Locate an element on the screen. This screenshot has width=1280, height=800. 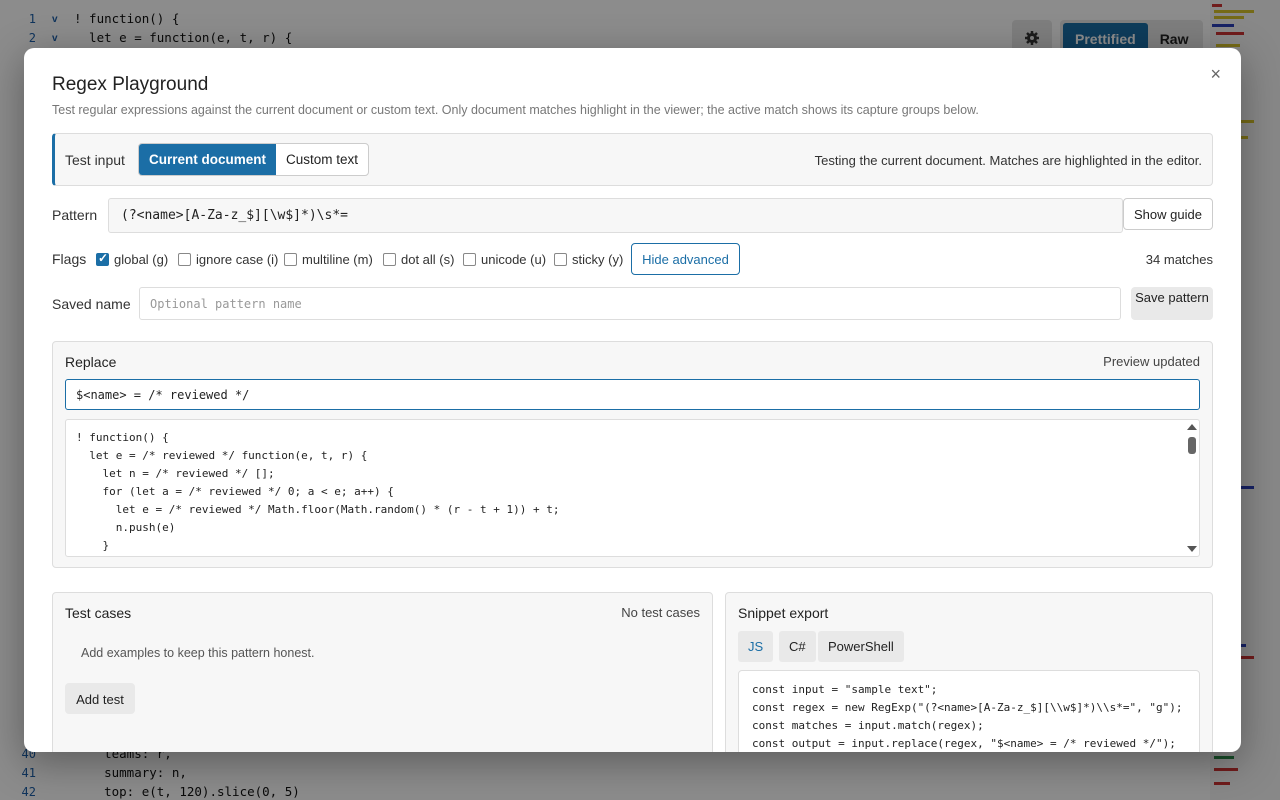
pattern-input: (?<name>[A-Za-z_$][\w$]*)\s*= is located at coordinates (615, 215).